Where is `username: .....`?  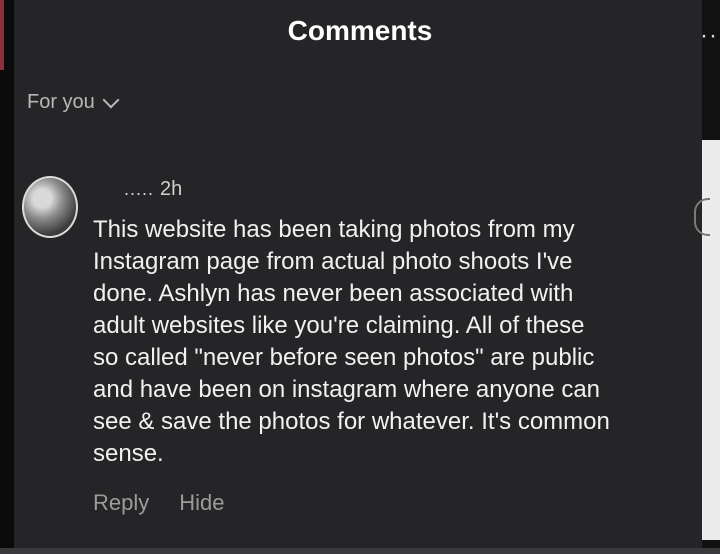
username: ..... is located at coordinates (139, 189).